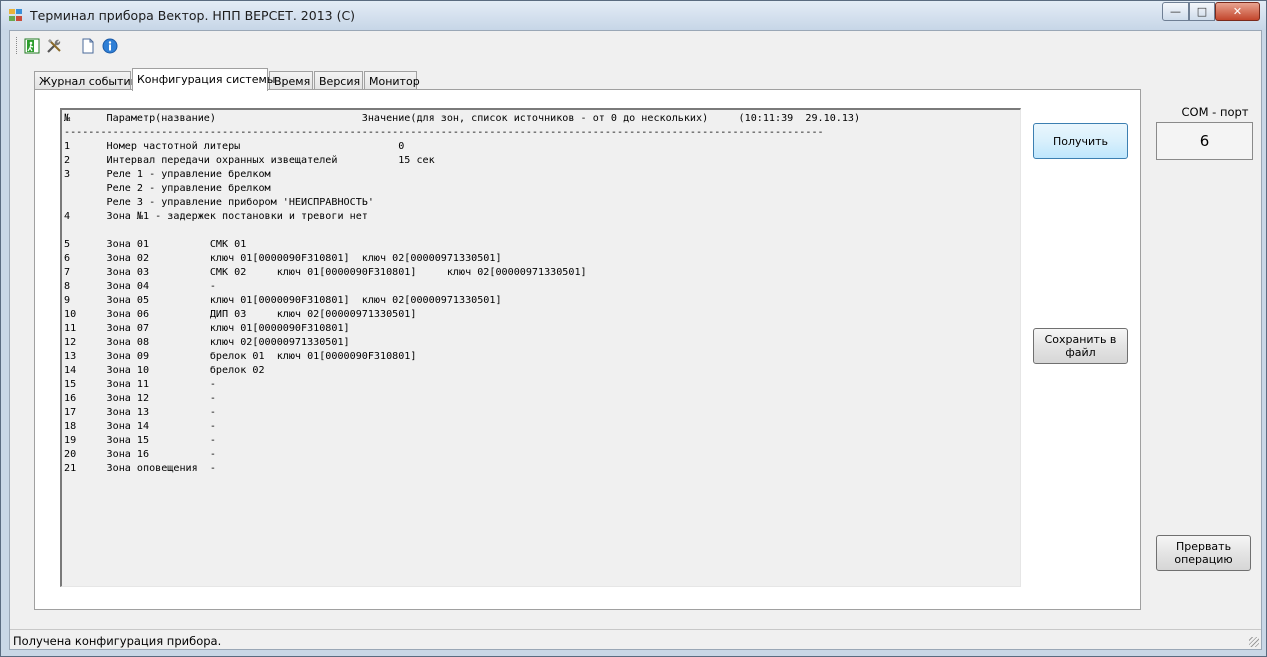 The height and width of the screenshot is (657, 1267). I want to click on config-line: 17 Зона 13 -, so click(140, 412).